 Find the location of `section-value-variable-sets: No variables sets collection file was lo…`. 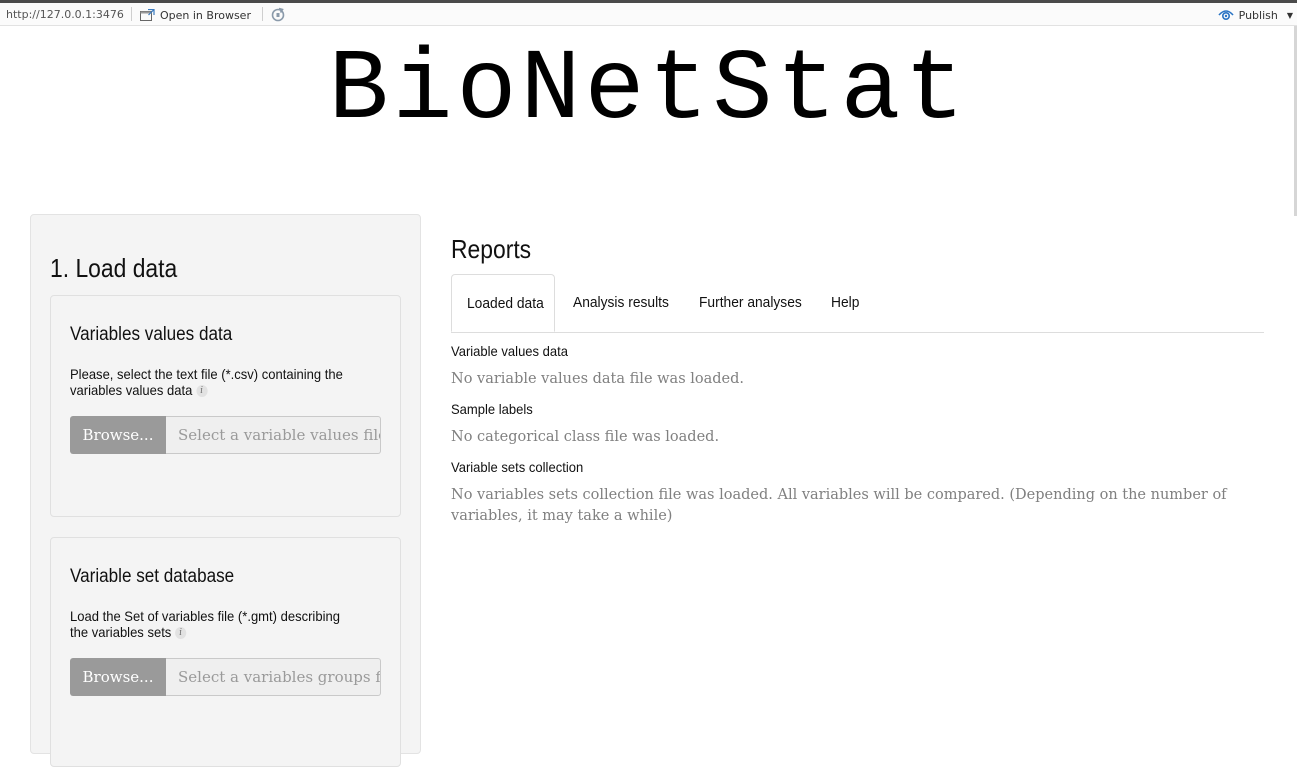

section-value-variable-sets: No variables sets collection file was lo… is located at coordinates (839, 505).